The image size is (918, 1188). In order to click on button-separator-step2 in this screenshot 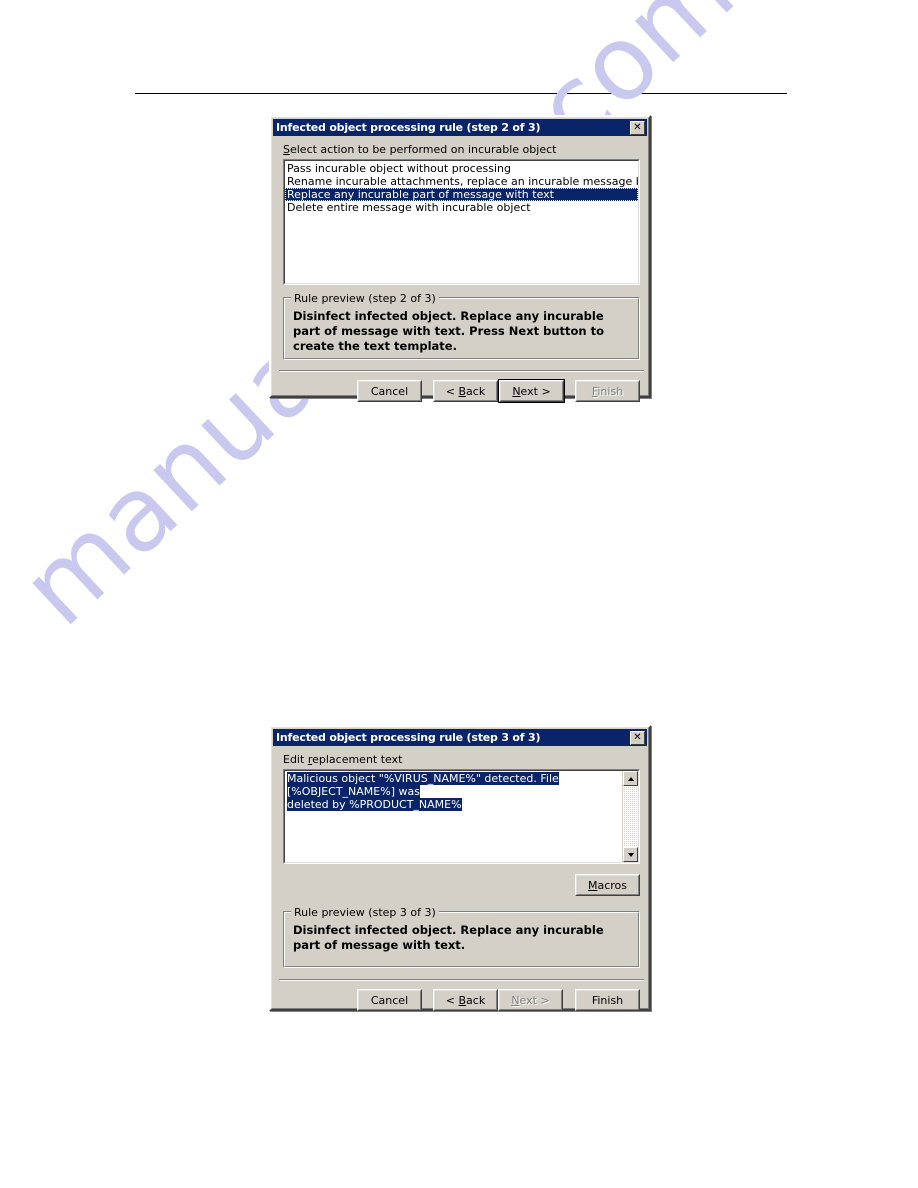, I will do `click(461, 371)`.